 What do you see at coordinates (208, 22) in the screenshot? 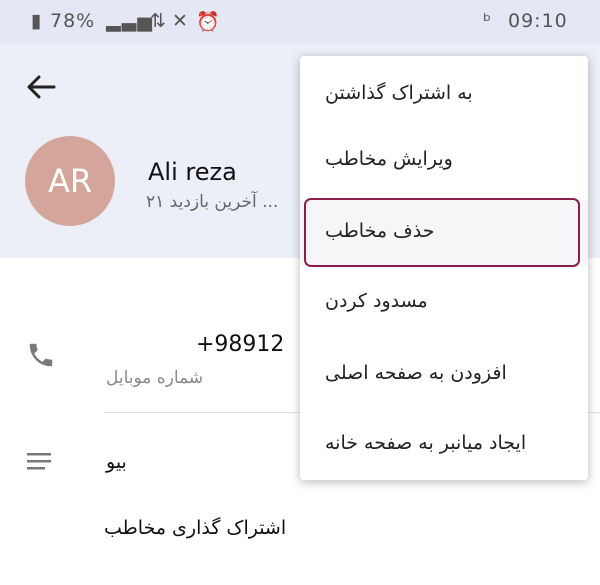
I see `alarm-icon: ⏰` at bounding box center [208, 22].